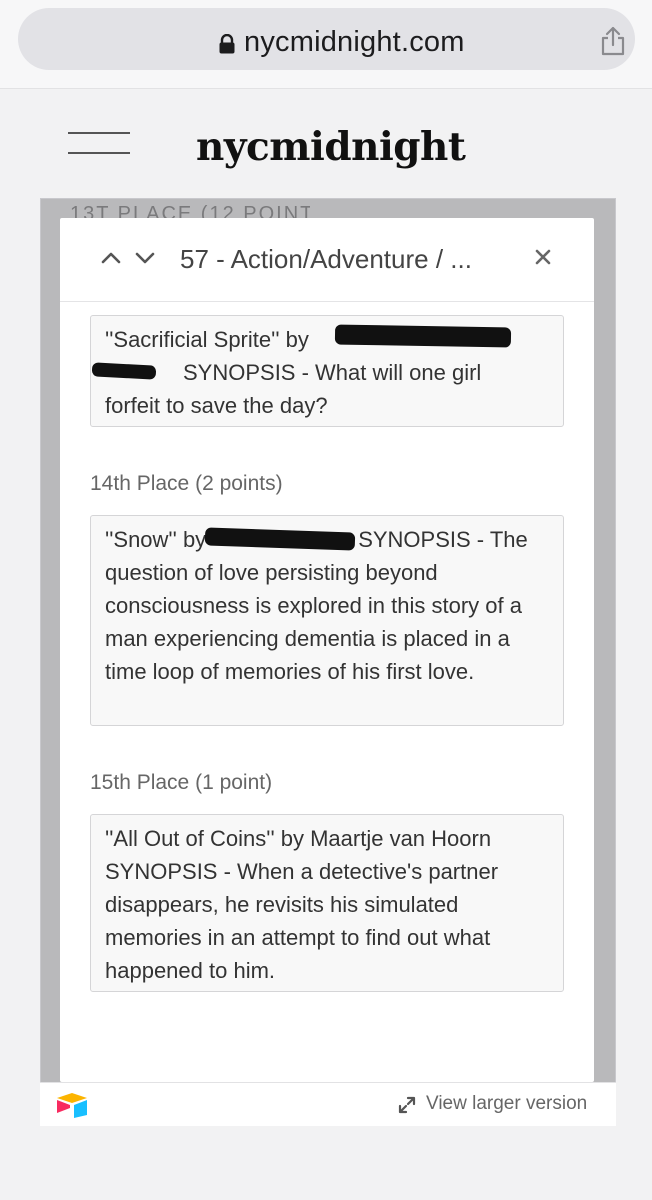 The image size is (652, 1200). I want to click on expand-icon, so click(407, 1105).